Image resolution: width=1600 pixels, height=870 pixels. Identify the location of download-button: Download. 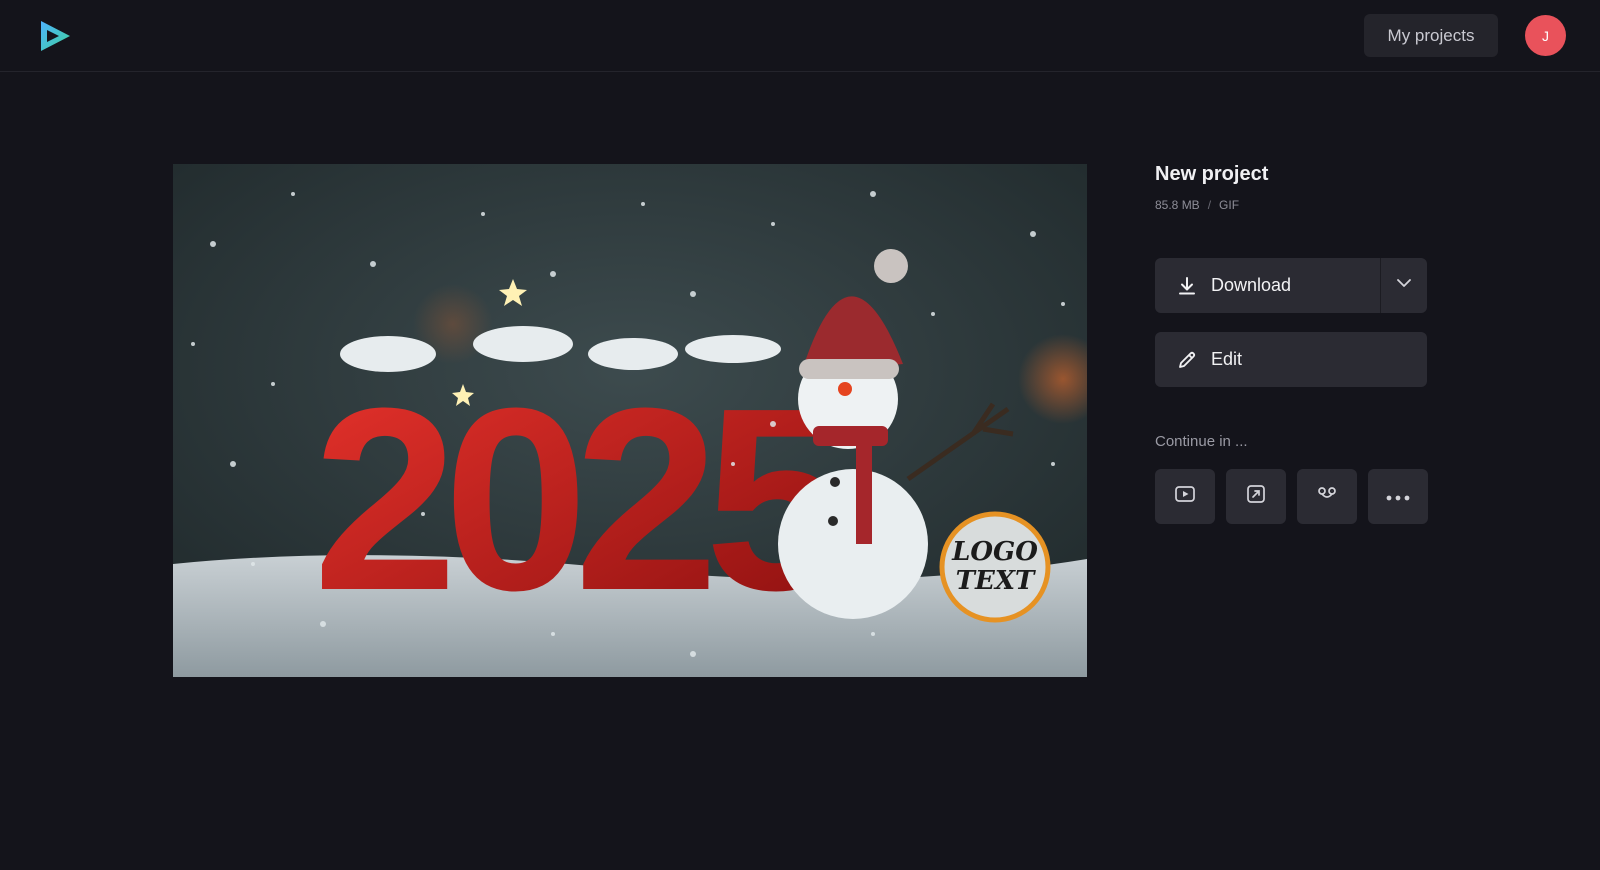
(1268, 285).